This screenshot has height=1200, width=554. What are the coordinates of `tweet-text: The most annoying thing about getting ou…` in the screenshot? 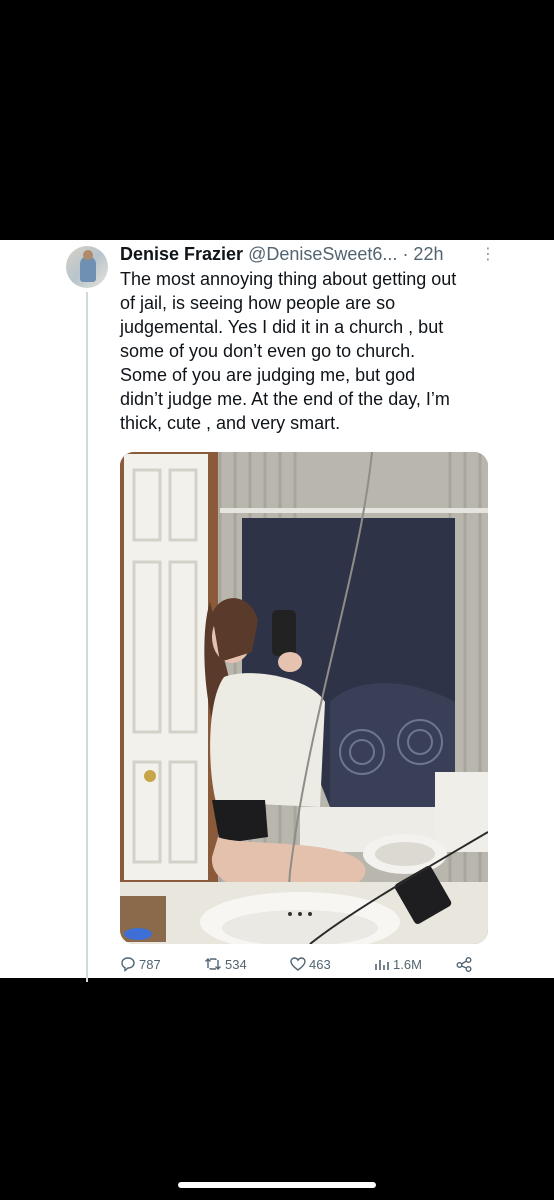 It's located at (310, 351).